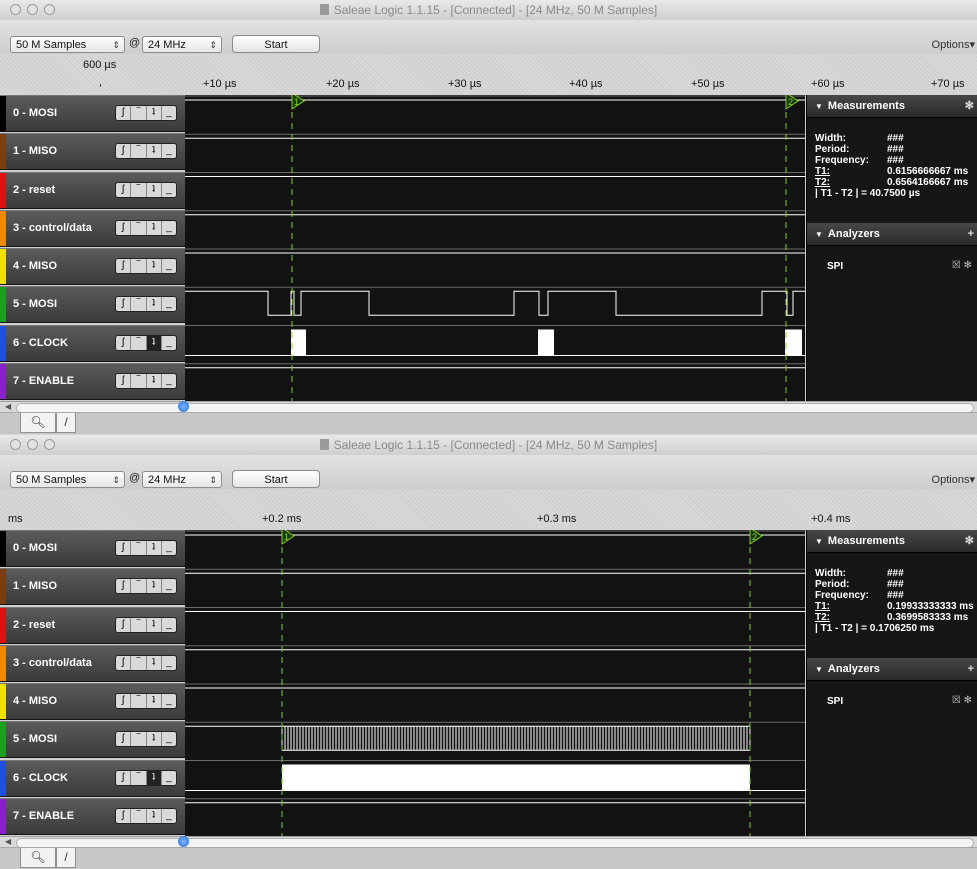 The width and height of the screenshot is (977, 869). I want to click on channel-name: 6 - CLOCK, so click(40, 343).